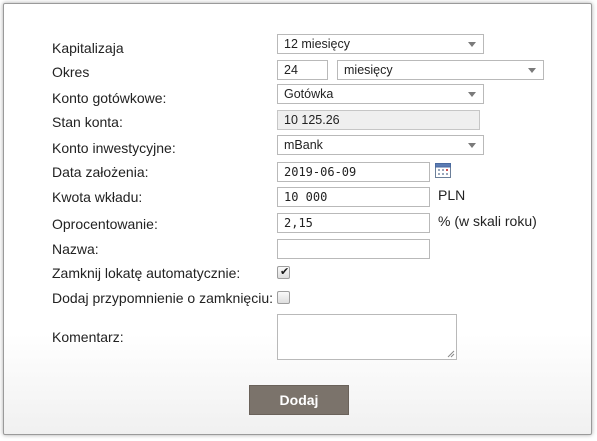 Image resolution: width=597 pixels, height=441 pixels. Describe the element at coordinates (146, 273) in the screenshot. I see `auto-close-label: Zamknij lokatę automatycznie:` at that location.